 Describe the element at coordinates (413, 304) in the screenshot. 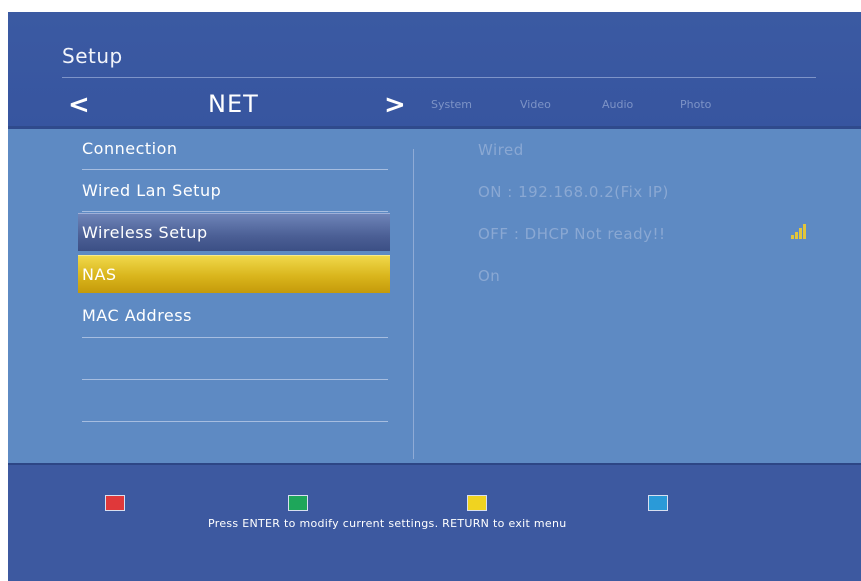

I see `column-divider` at that location.